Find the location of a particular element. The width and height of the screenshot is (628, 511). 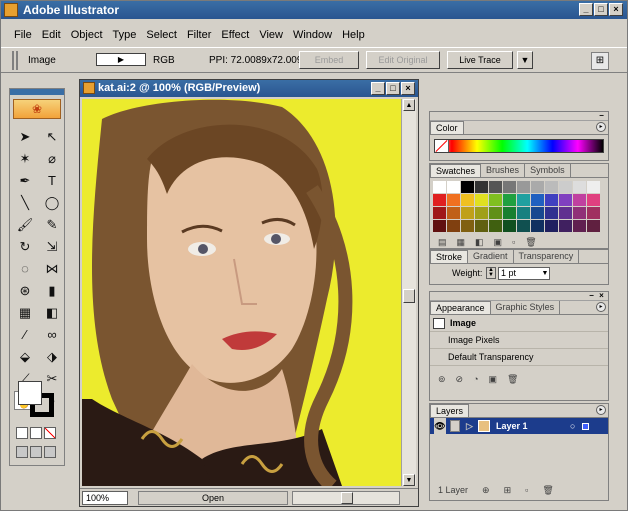

menu-help: Help is located at coordinates (353, 35).